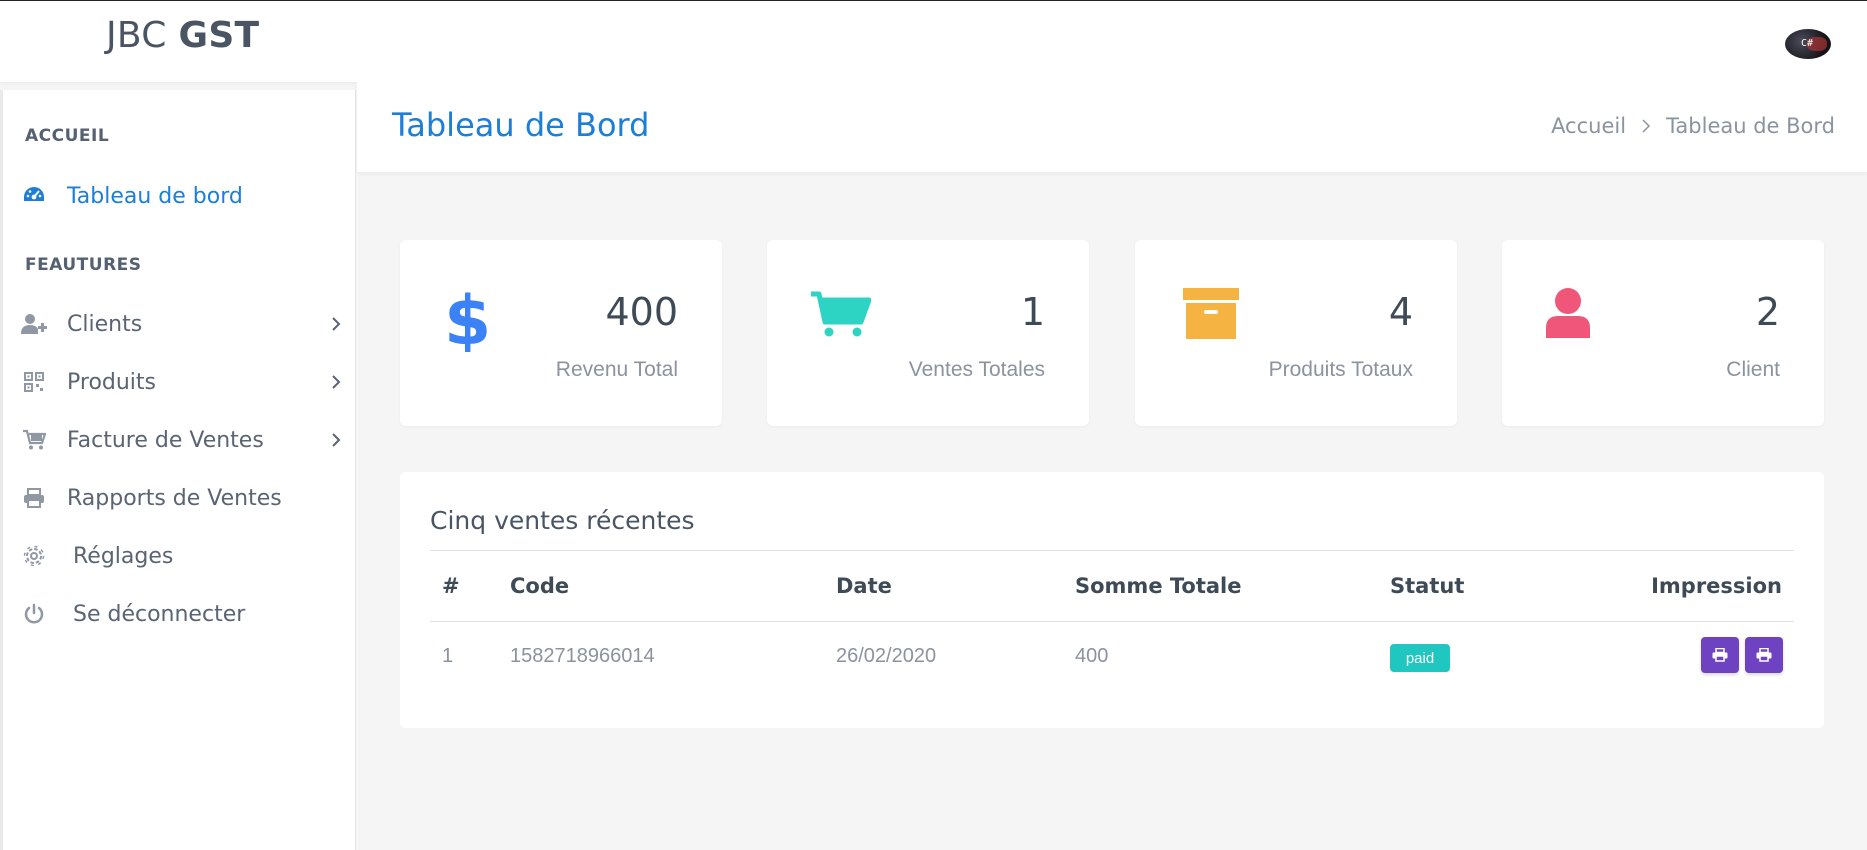 The height and width of the screenshot is (850, 1867). I want to click on user-icon, so click(1568, 313).